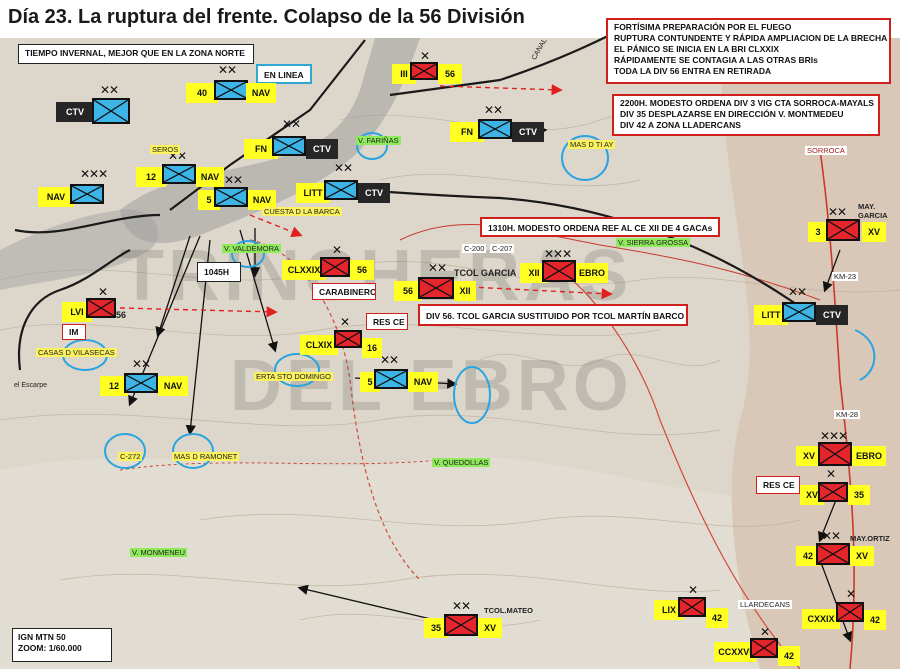 The image size is (900, 669). What do you see at coordinates (42, 637) in the screenshot?
I see `map-ref-line-1: IGN MTN 50` at bounding box center [42, 637].